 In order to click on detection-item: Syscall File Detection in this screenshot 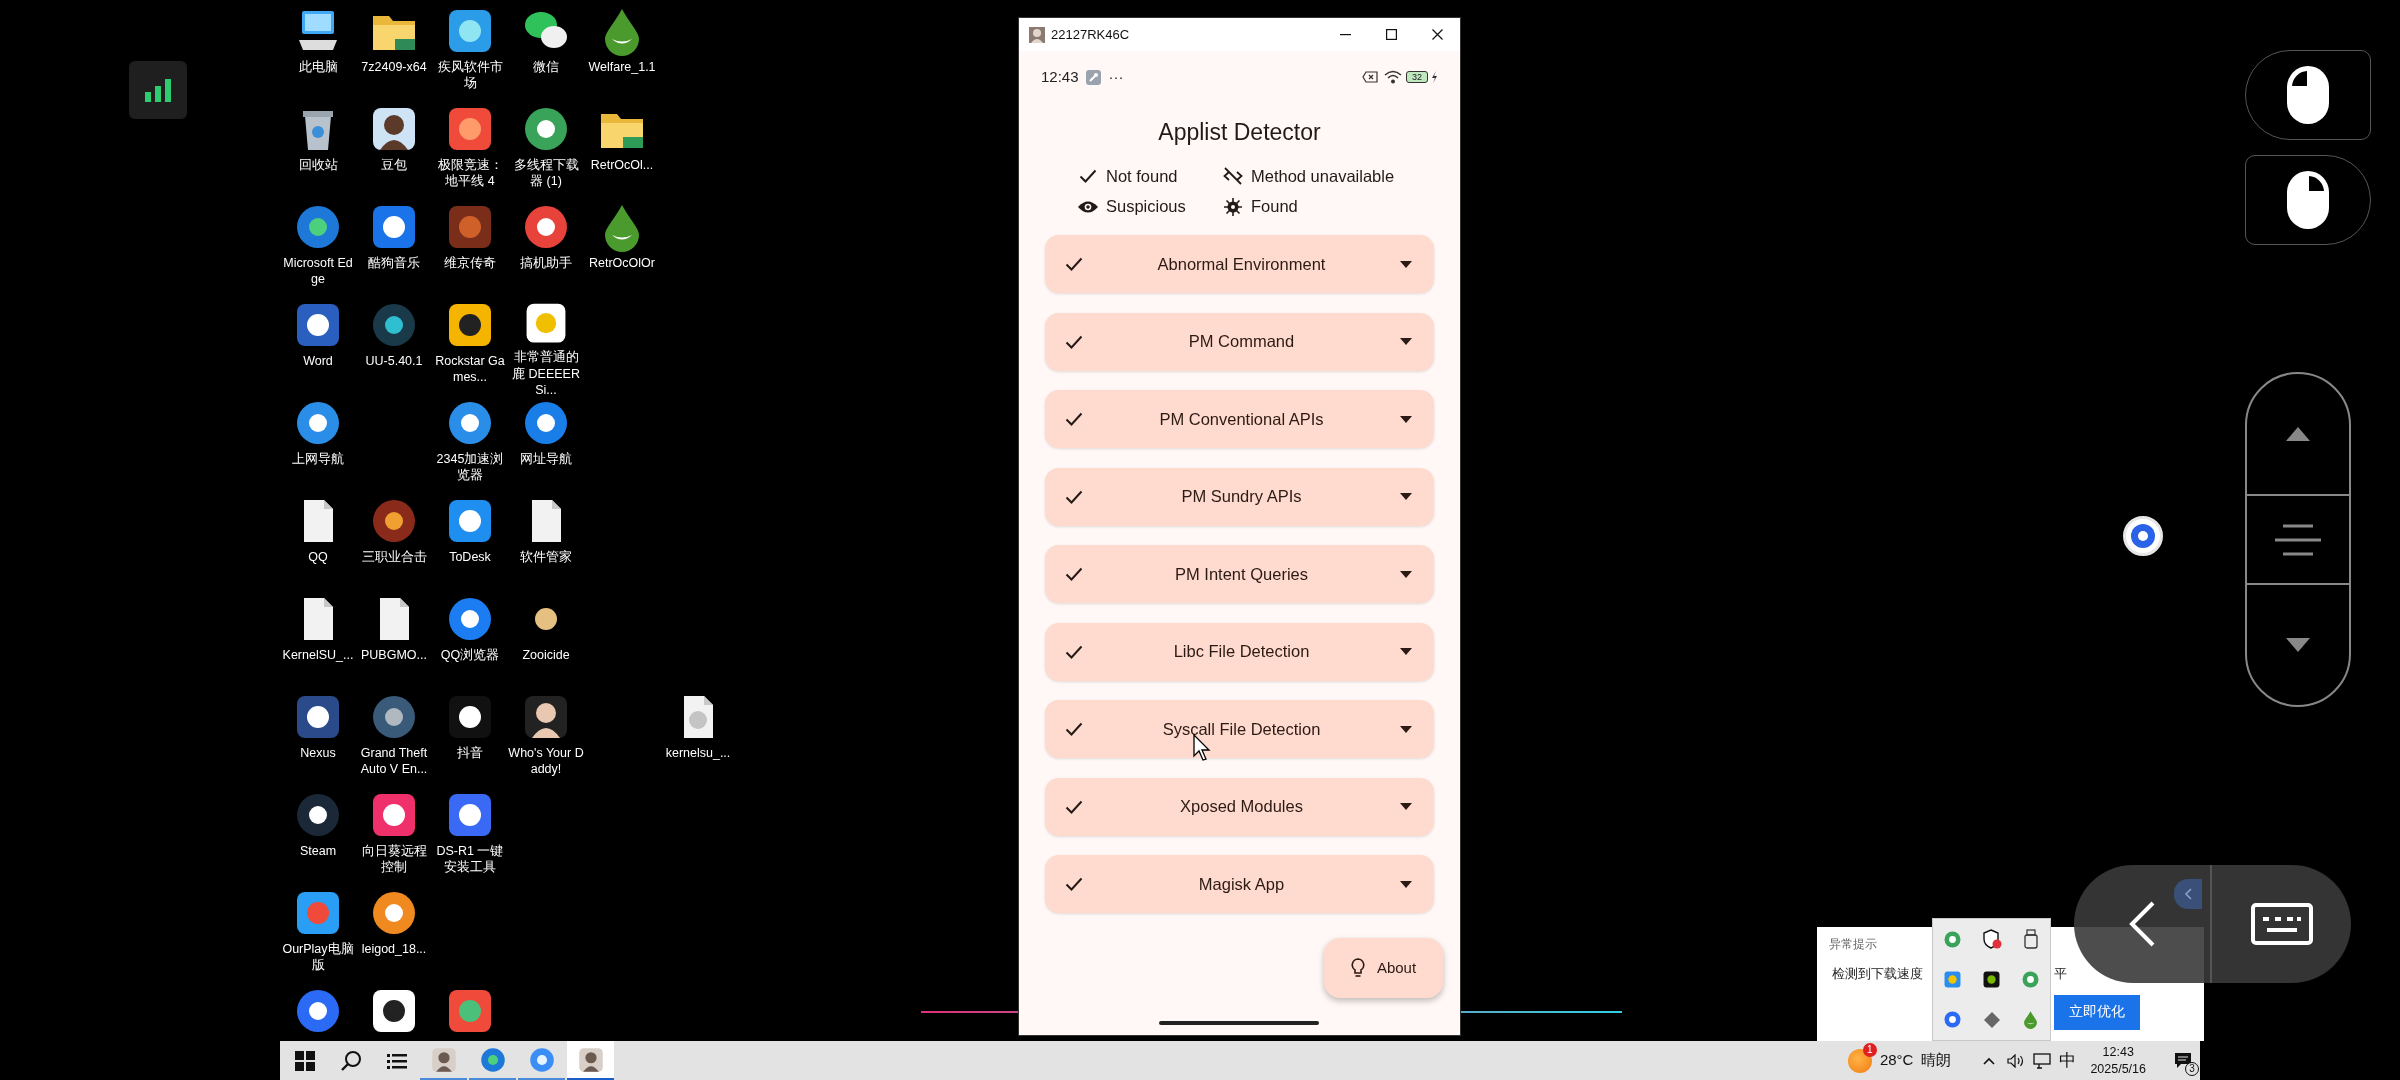, I will do `click(1239, 729)`.